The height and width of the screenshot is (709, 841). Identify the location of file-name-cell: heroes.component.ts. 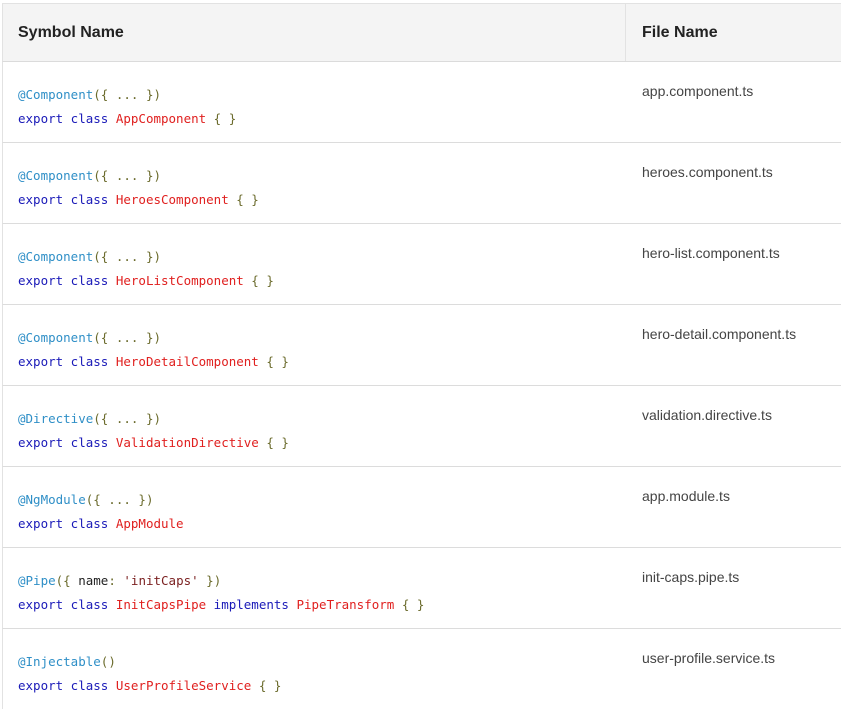
(707, 172).